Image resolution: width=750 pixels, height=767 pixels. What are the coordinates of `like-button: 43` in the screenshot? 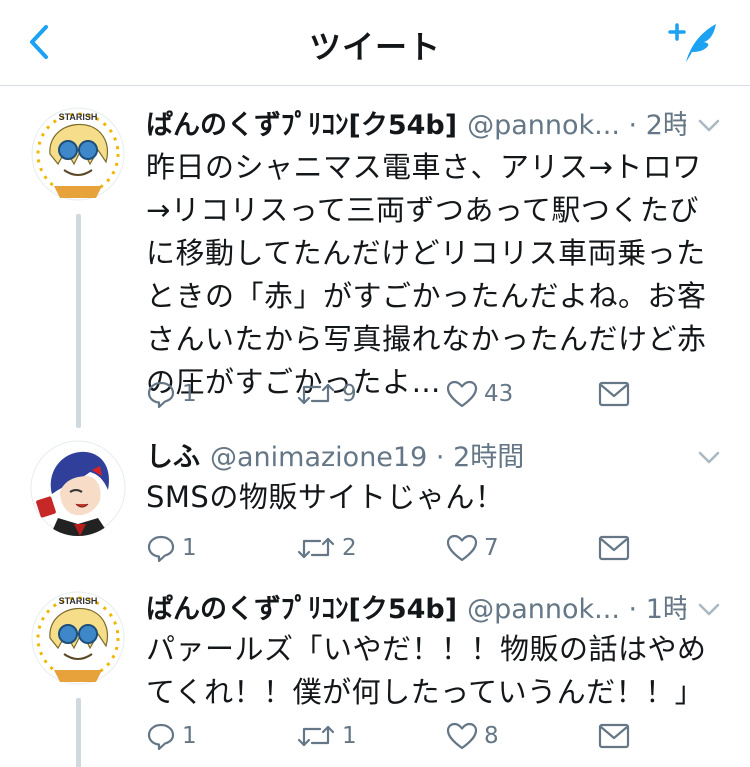 It's located at (479, 394).